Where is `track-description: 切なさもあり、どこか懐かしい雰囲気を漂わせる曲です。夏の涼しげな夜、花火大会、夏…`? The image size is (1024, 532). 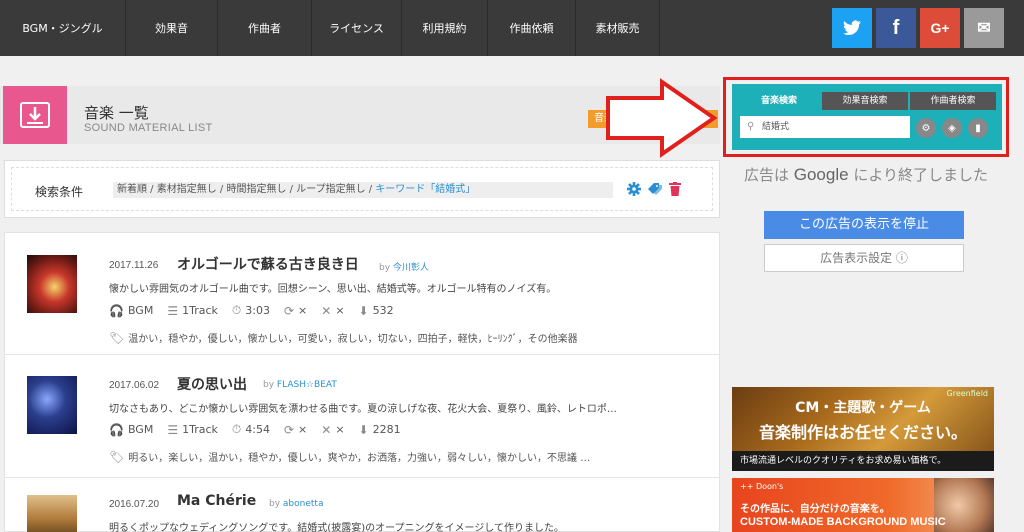 track-description: 切なさもあり、どこか懐かしい雰囲気を漂わせる曲です。夏の涼しげな夜、花火大会、夏… is located at coordinates (363, 409).